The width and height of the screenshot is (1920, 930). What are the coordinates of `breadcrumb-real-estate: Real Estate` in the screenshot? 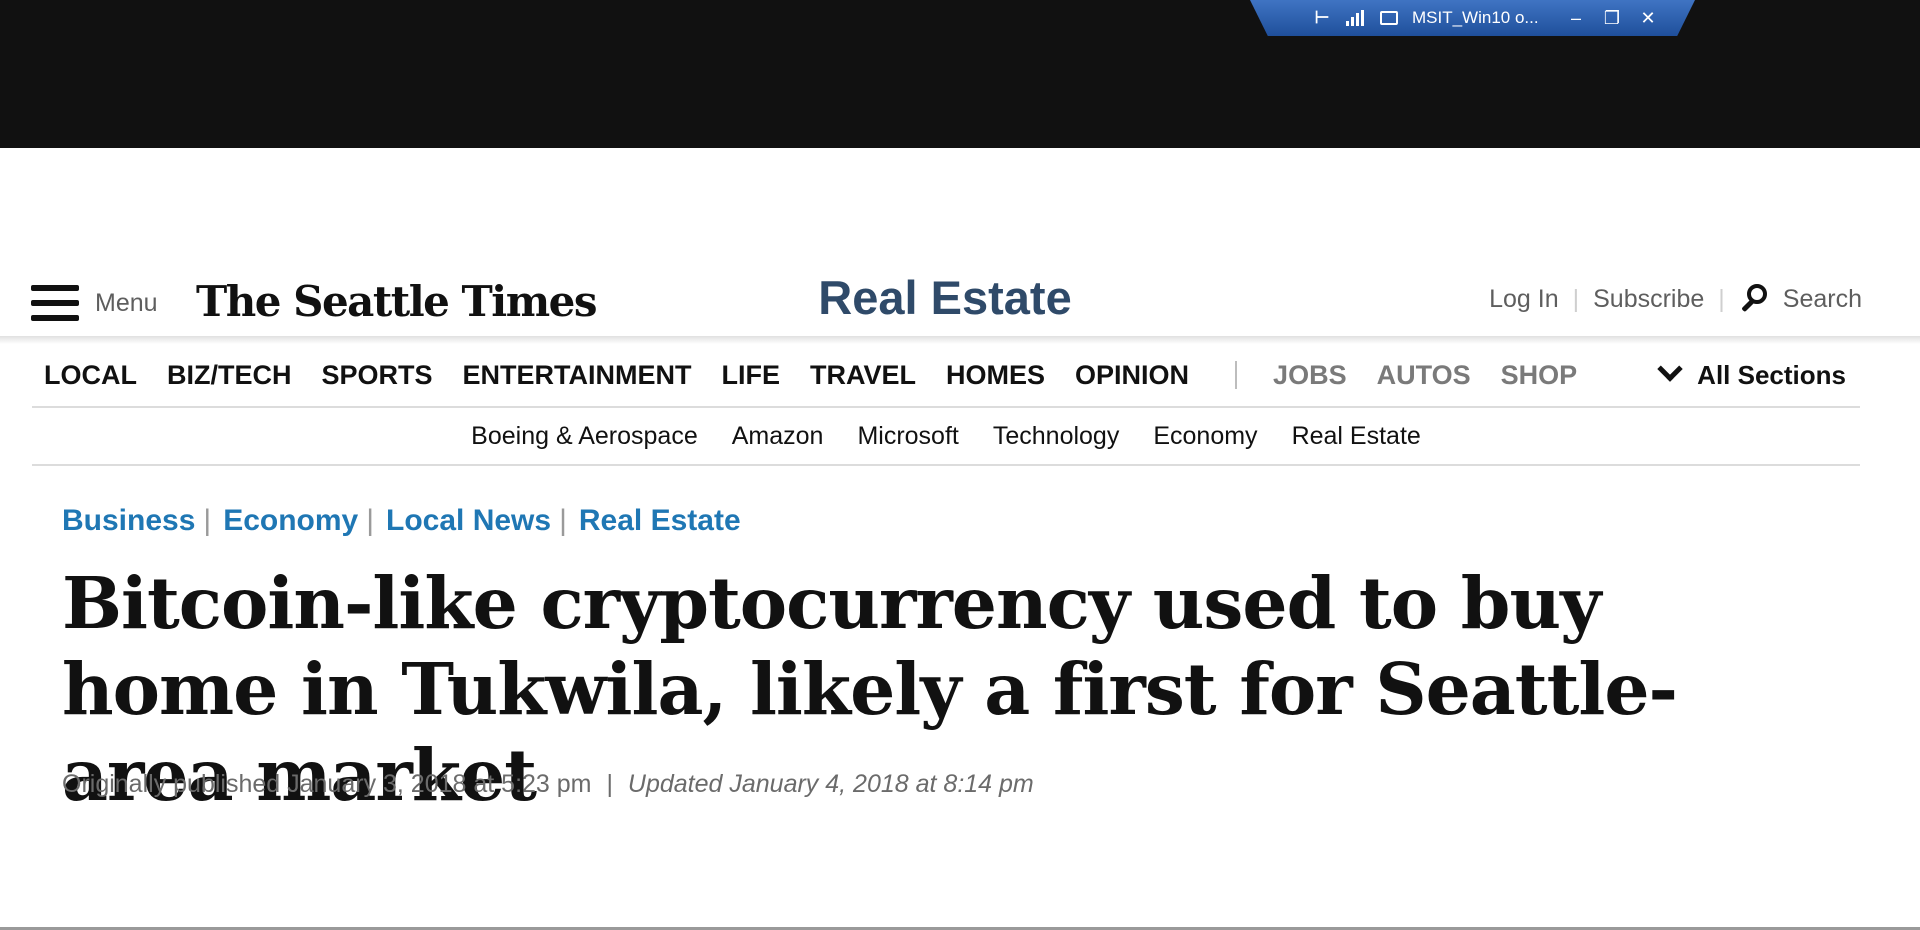 It's located at (660, 521).